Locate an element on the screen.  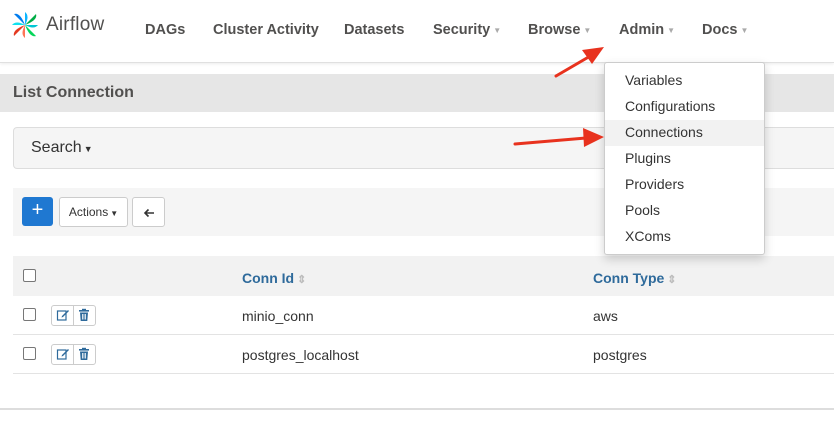
annotation-arrows is located at coordinates (558, 97).